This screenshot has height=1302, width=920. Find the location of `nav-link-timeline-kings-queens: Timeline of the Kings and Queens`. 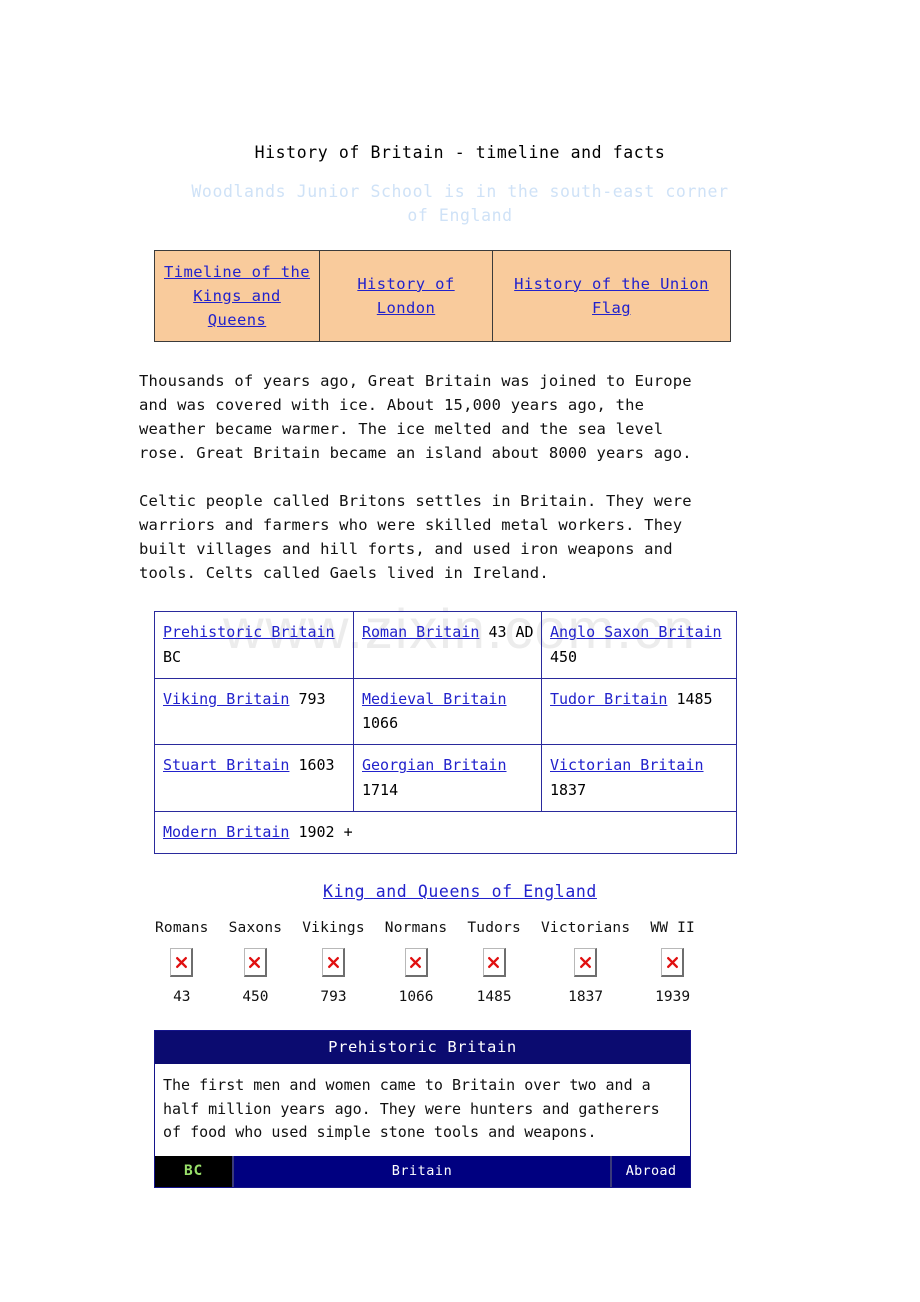

nav-link-timeline-kings-queens: Timeline of the Kings and Queens is located at coordinates (237, 296).